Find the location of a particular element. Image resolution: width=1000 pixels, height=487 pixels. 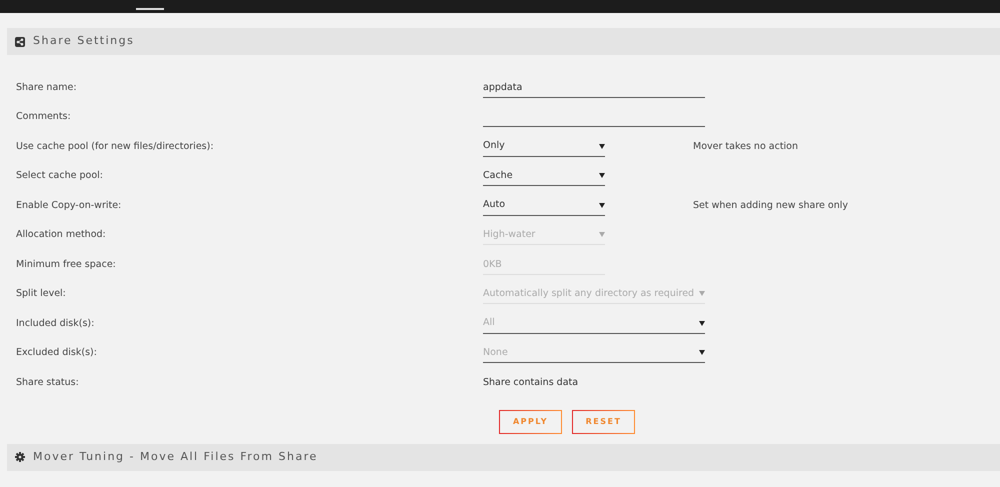

field-label: Use cache pool (for new files/directories): is located at coordinates (115, 147).